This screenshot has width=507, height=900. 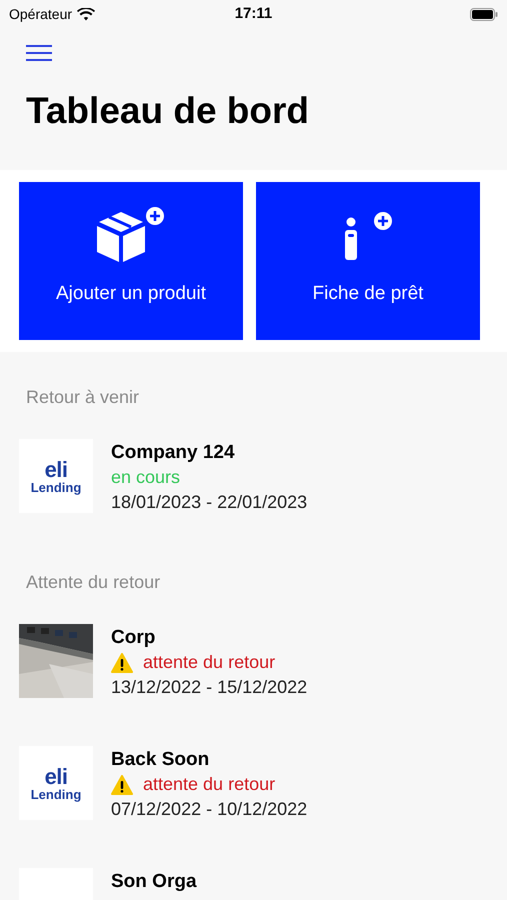 I want to click on date-range: 18/01/2023 - 22/01/2023, so click(x=209, y=502).